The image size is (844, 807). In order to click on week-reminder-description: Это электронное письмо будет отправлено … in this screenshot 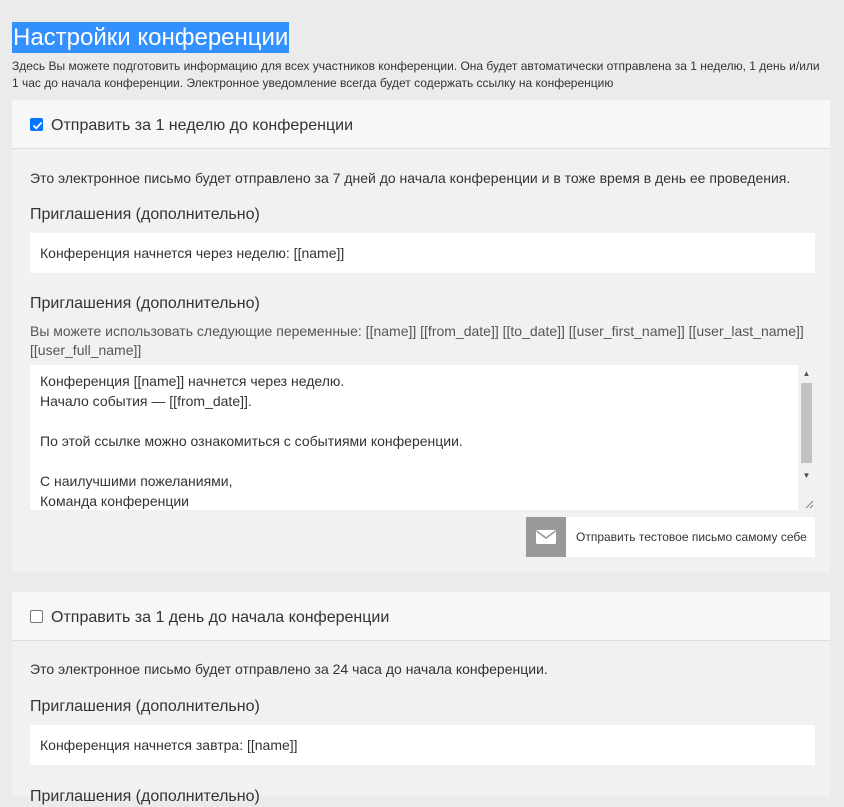, I will do `click(410, 178)`.